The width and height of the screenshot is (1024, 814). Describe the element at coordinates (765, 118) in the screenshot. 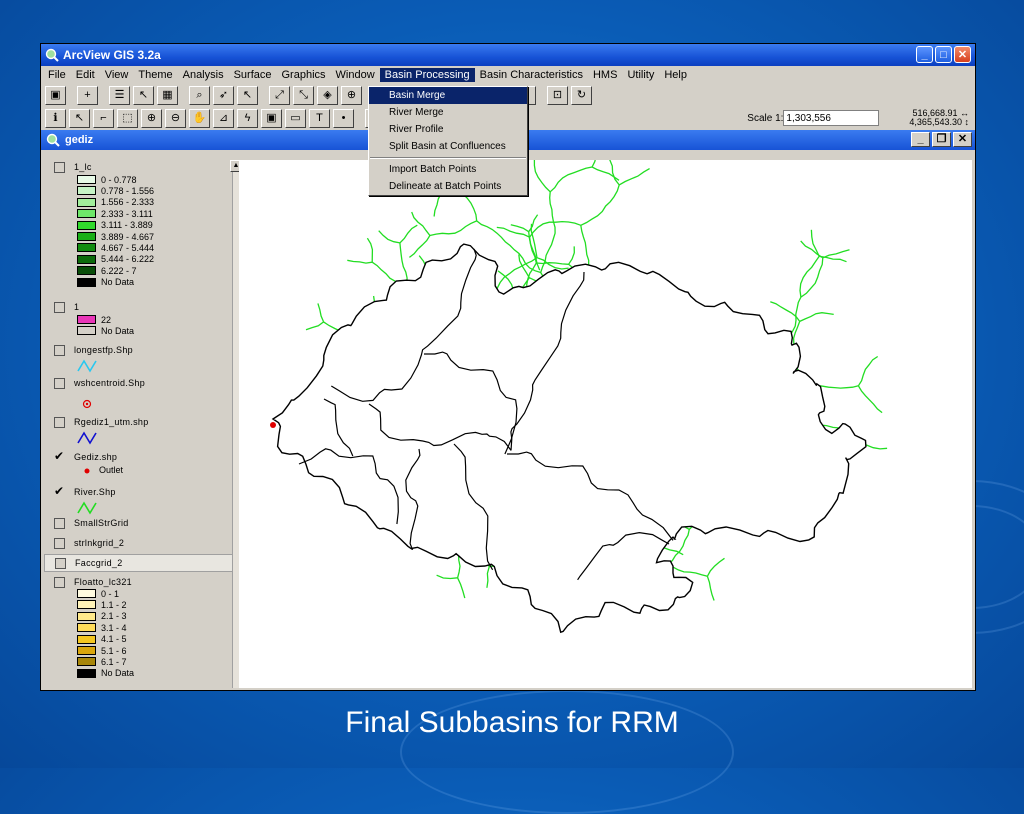

I see `scale-label: Scale 1:` at that location.